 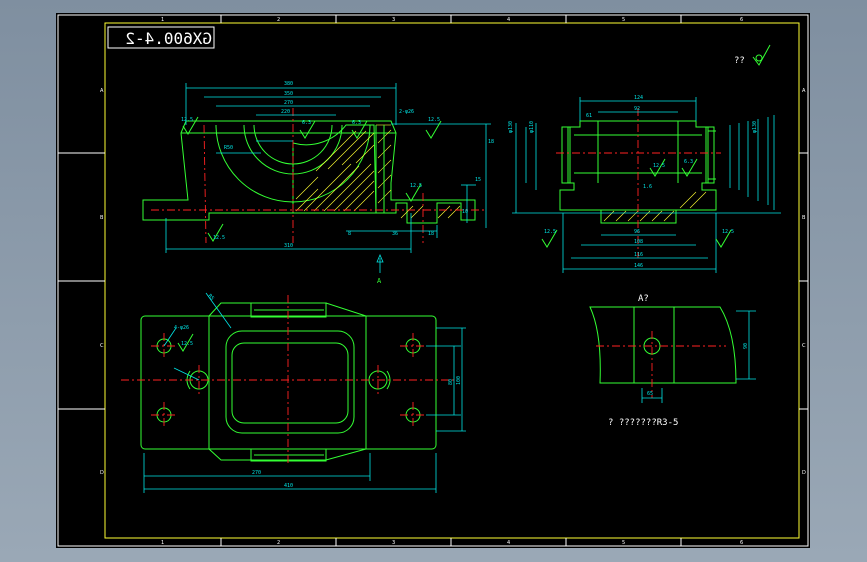 What do you see at coordinates (741, 20) in the screenshot?
I see `zone-col-6: 6` at bounding box center [741, 20].